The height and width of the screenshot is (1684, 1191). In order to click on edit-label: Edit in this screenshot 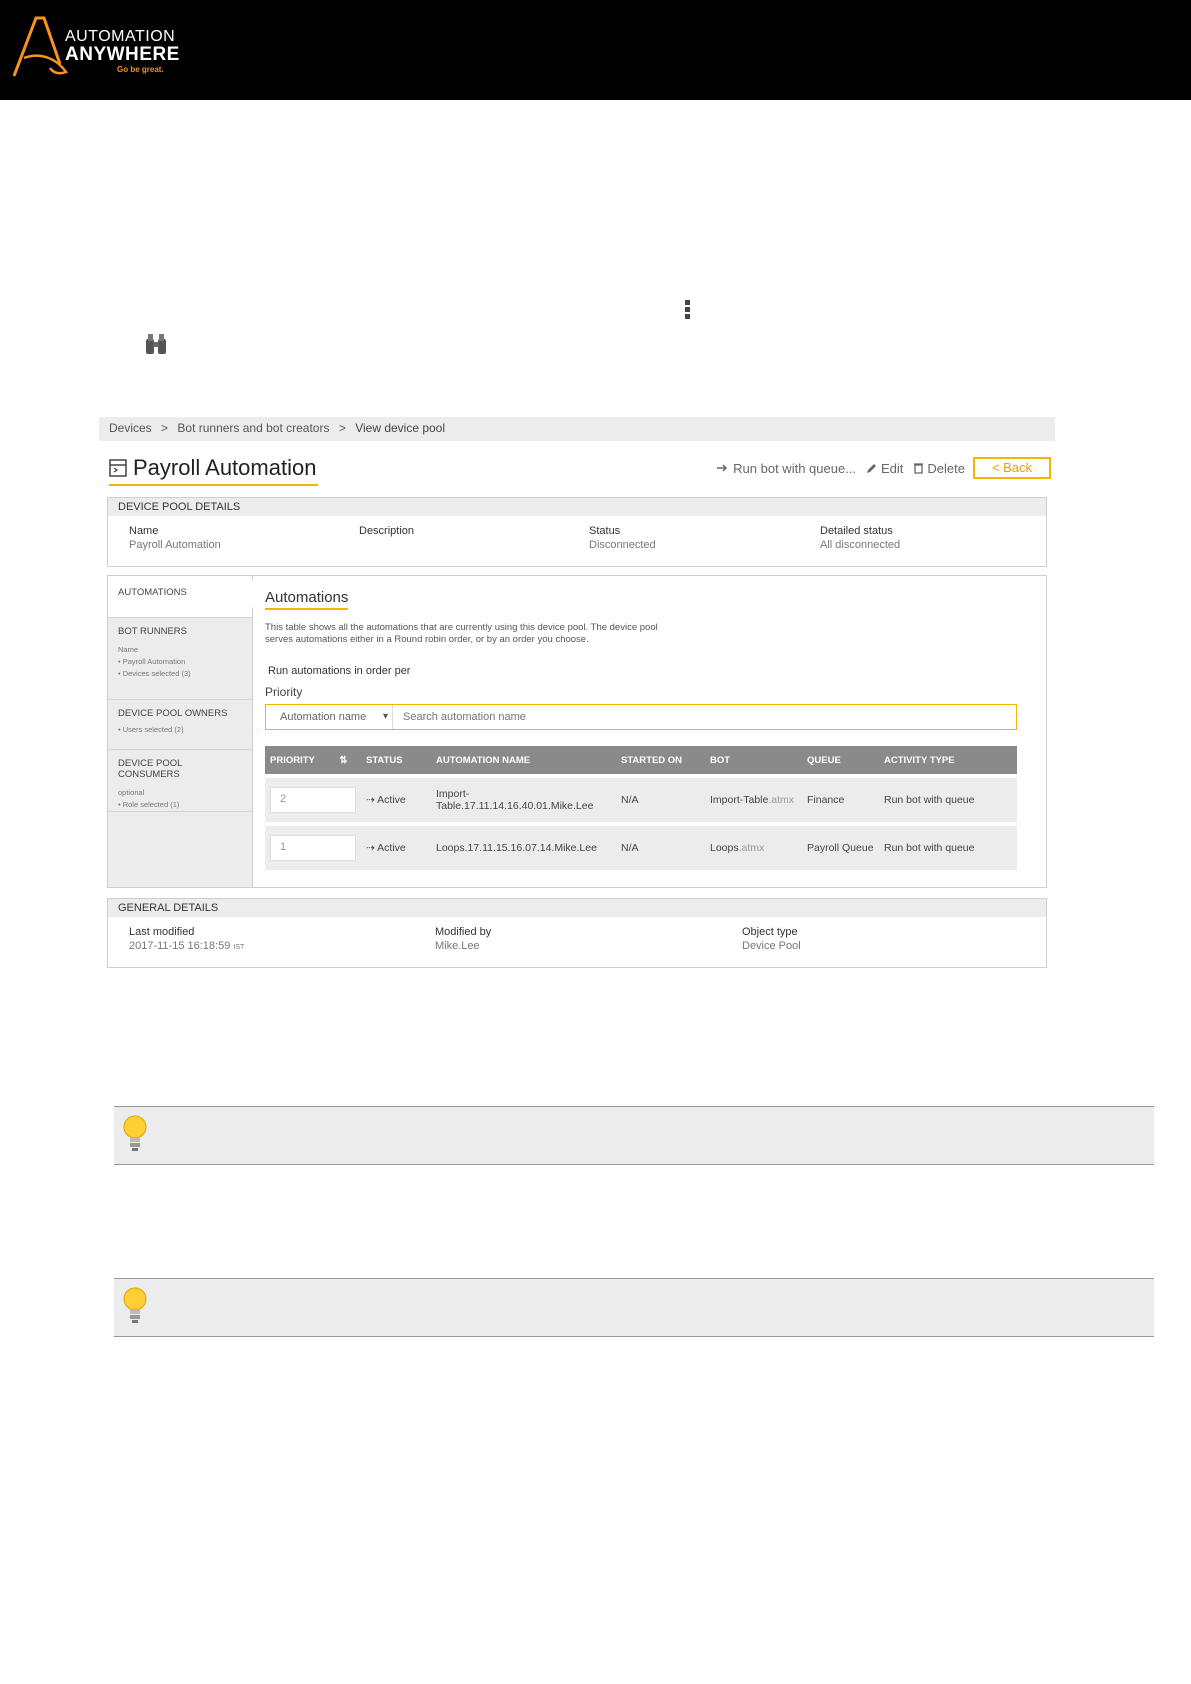, I will do `click(892, 468)`.